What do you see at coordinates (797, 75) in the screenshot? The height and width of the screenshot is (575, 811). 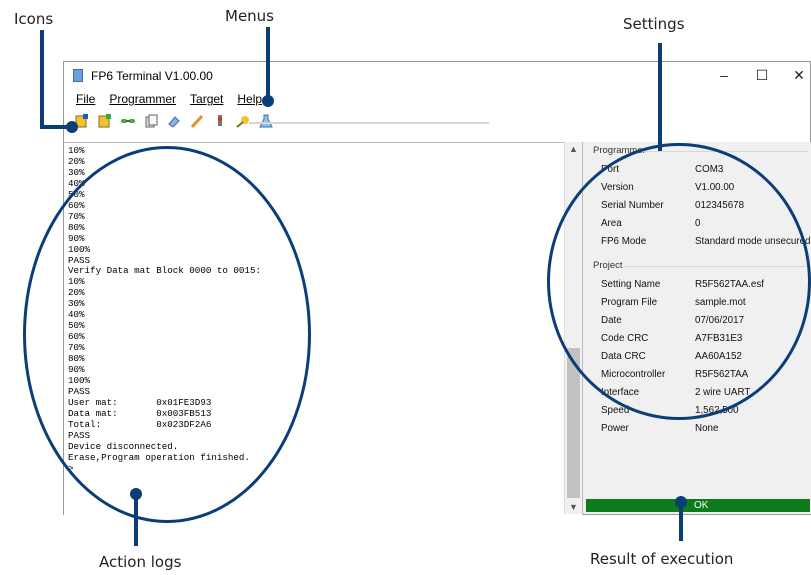 I see `close-button: ✕` at bounding box center [797, 75].